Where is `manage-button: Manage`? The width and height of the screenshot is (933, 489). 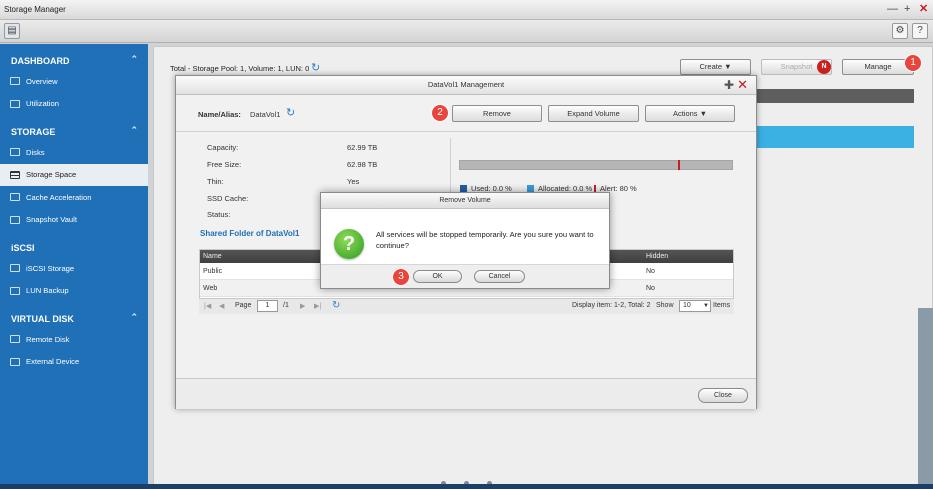 manage-button: Manage is located at coordinates (878, 67).